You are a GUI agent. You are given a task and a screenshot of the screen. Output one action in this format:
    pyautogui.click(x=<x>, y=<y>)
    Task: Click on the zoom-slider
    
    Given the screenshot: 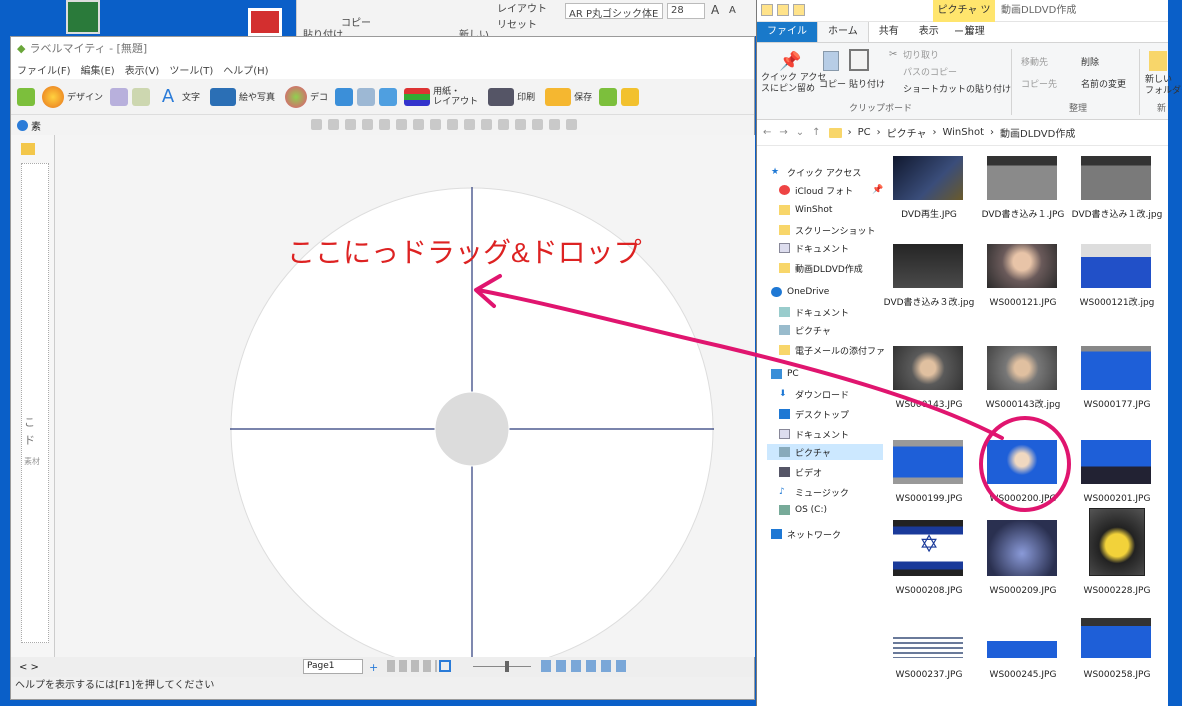 What is the action you would take?
    pyautogui.click(x=502, y=666)
    